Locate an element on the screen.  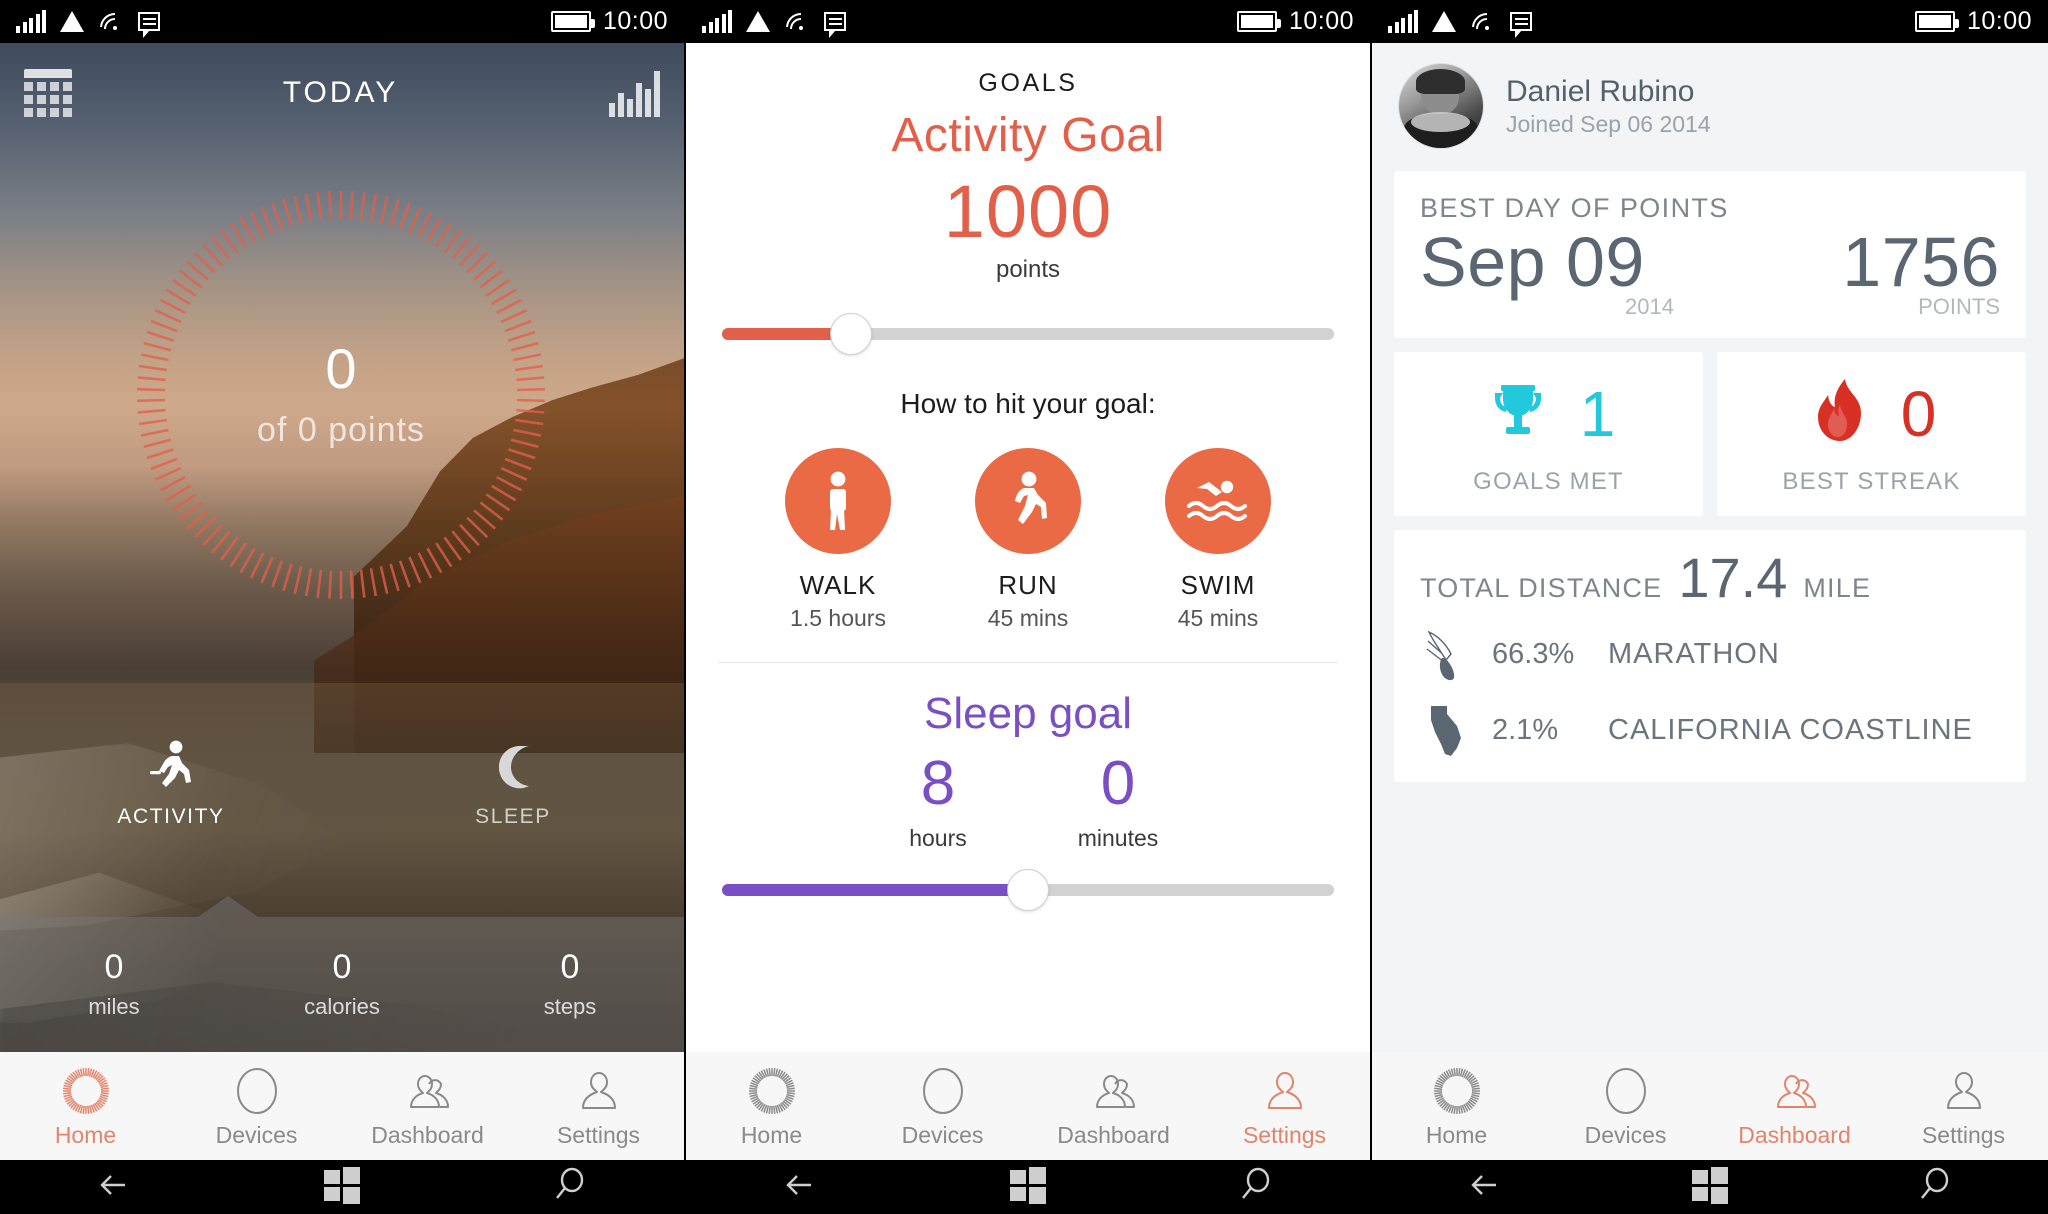
home-stats-bar: 0 miles 0 calories 0 steps is located at coordinates (342, 974).